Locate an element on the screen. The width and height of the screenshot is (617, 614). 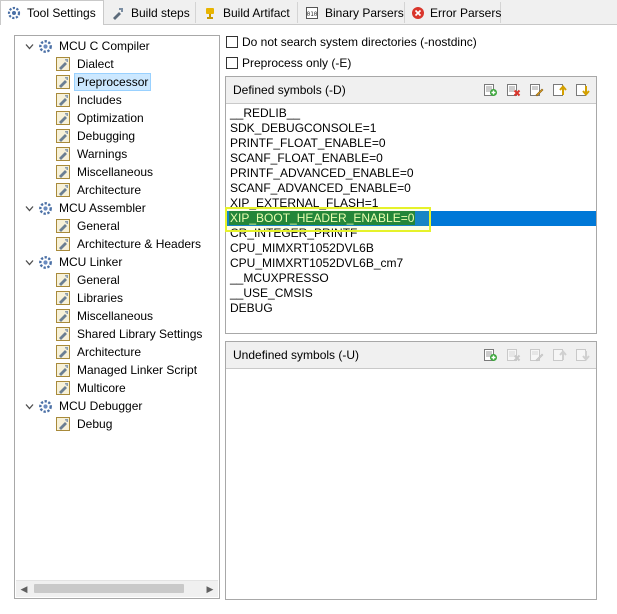
tree-category: MCU Linker is located at coordinates (74, 262).